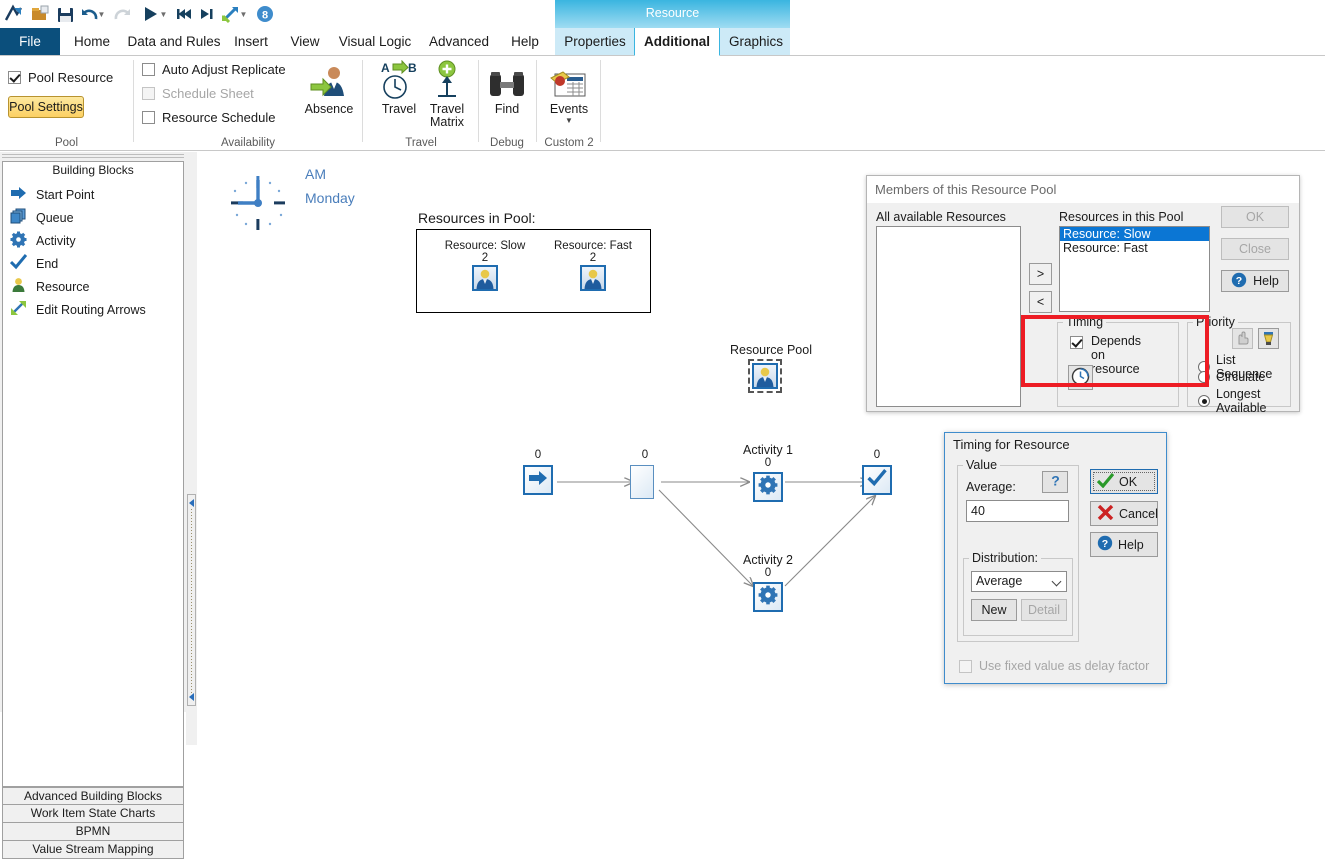 This screenshot has height=859, width=1325. Describe the element at coordinates (1134, 248) in the screenshot. I see `list-item: Resource: Fast` at that location.